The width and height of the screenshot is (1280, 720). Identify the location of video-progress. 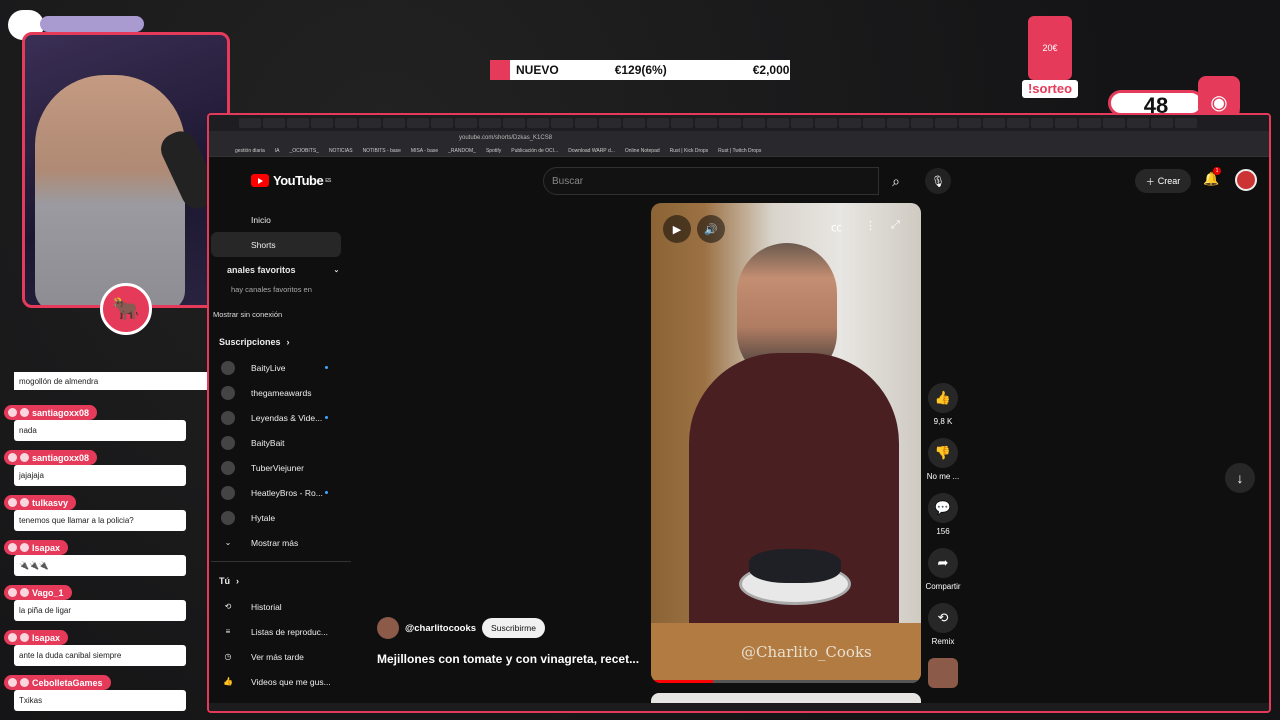
(786, 681).